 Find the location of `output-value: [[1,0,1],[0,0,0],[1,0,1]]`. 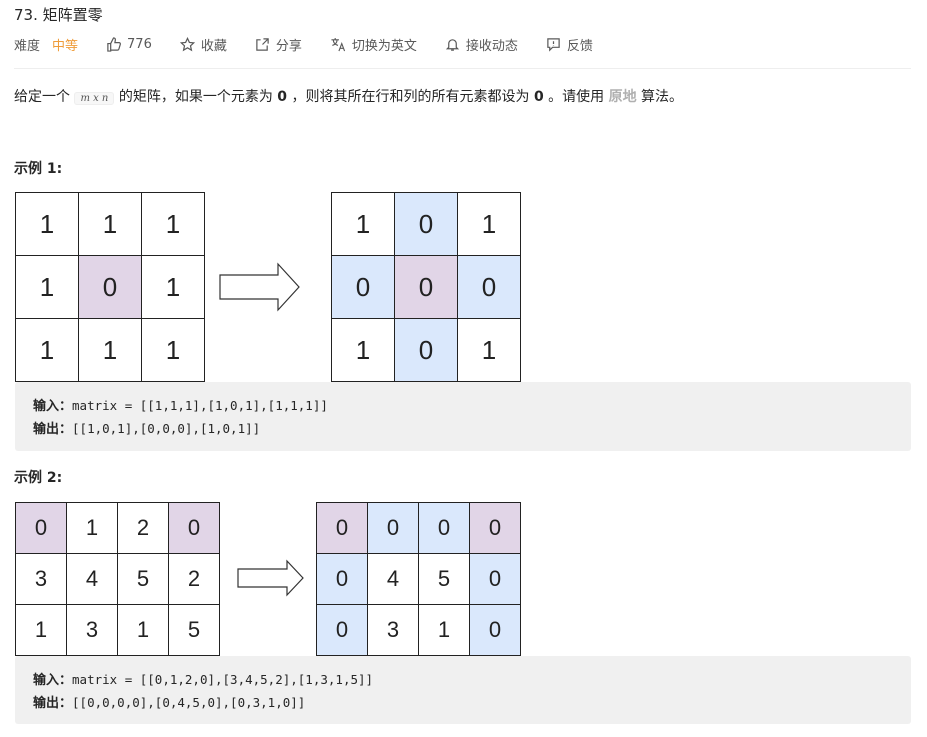

output-value: [[1,0,1],[0,0,0],[1,0,1]] is located at coordinates (166, 428).